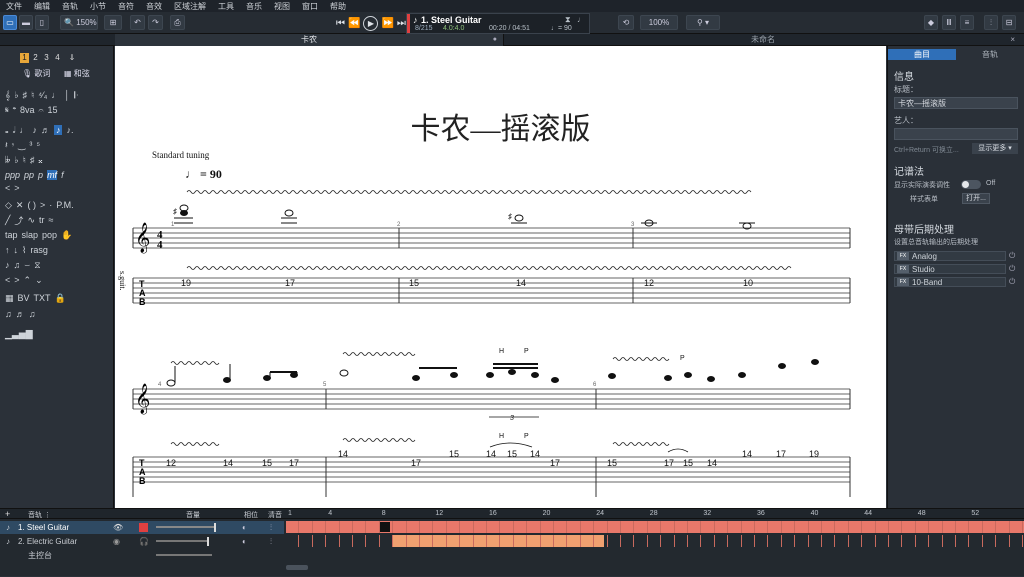 This screenshot has width=1024, height=577. I want to click on master-volume-slider, so click(184, 555).